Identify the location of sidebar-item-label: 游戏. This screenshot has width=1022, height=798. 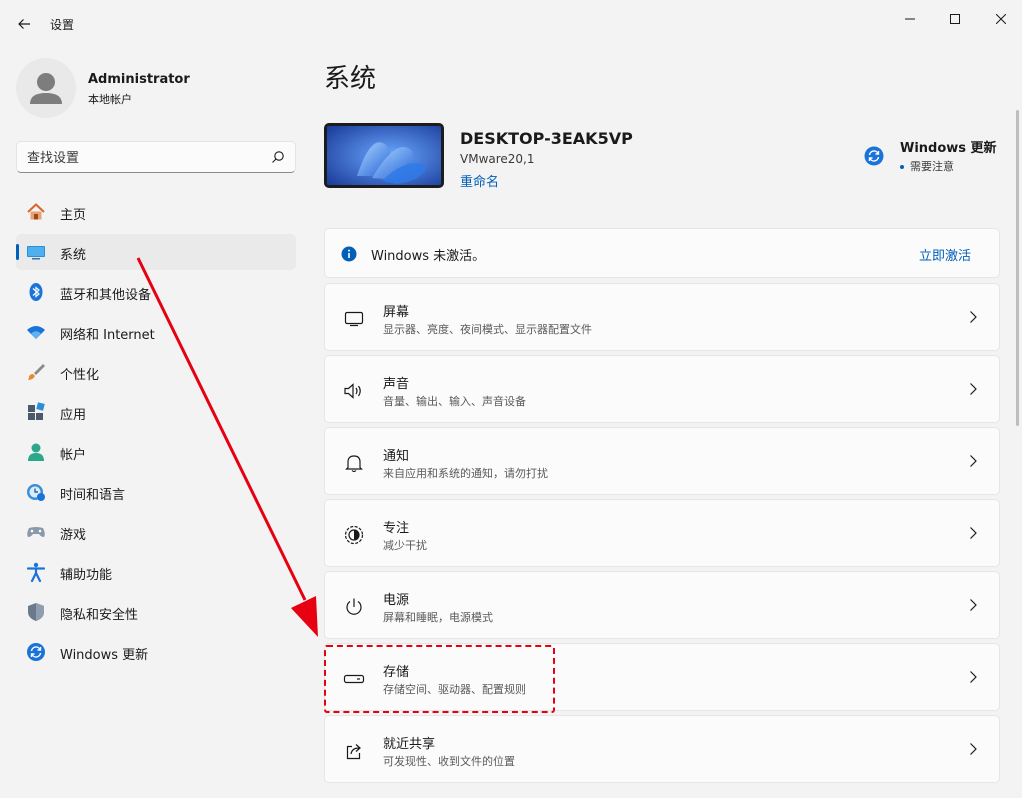
(73, 535).